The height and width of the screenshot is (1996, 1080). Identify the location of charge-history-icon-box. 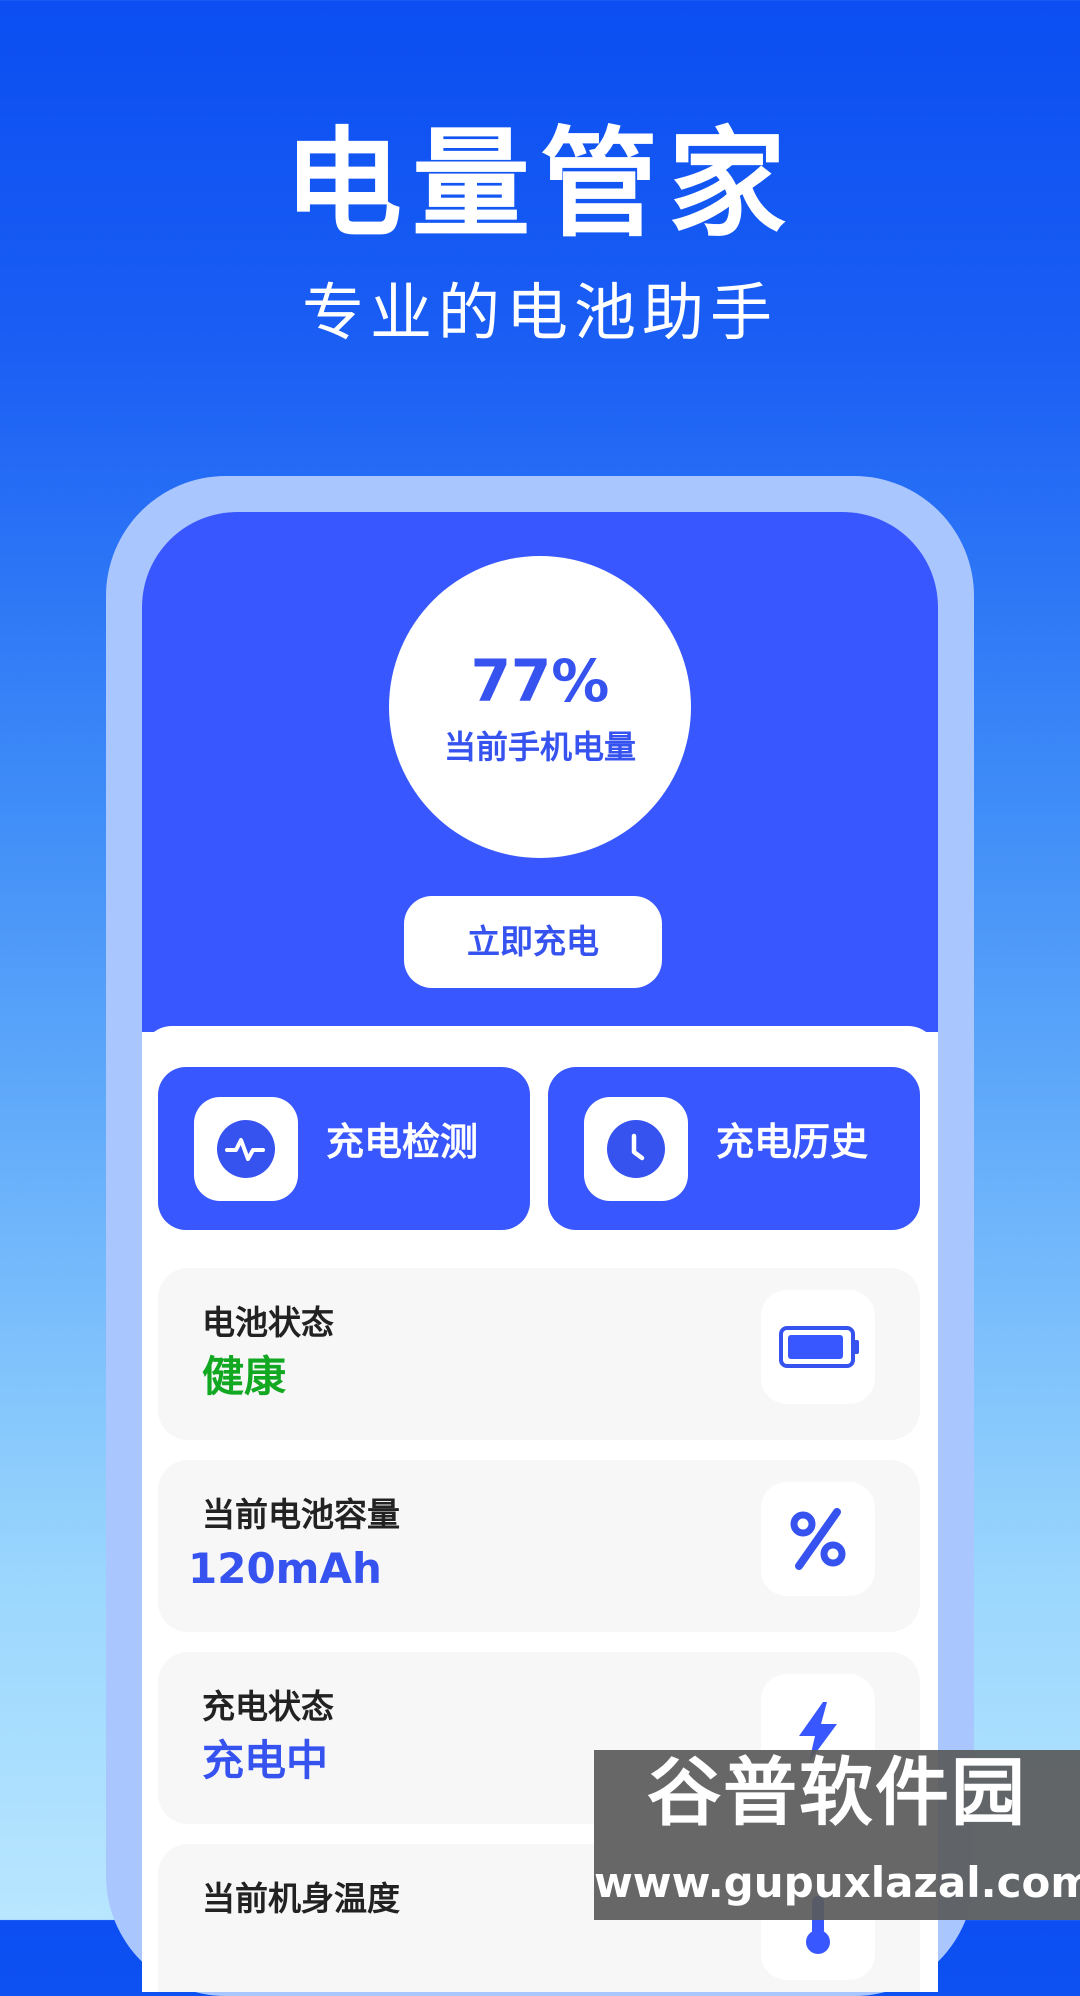
(636, 1149).